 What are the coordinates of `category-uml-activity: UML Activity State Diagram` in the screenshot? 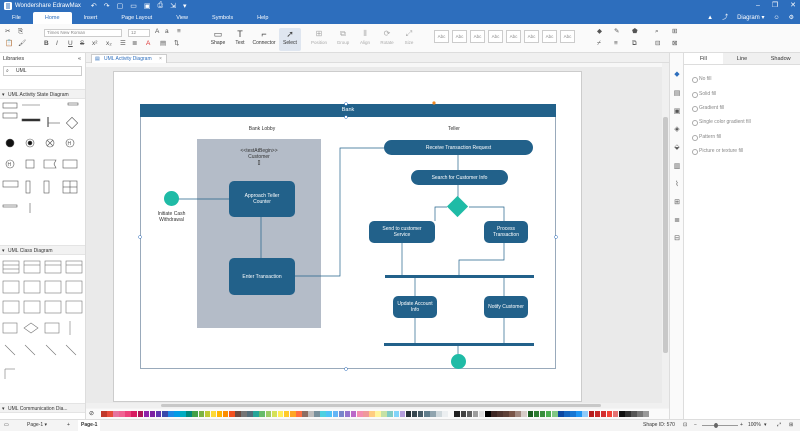 It's located at (42, 94).